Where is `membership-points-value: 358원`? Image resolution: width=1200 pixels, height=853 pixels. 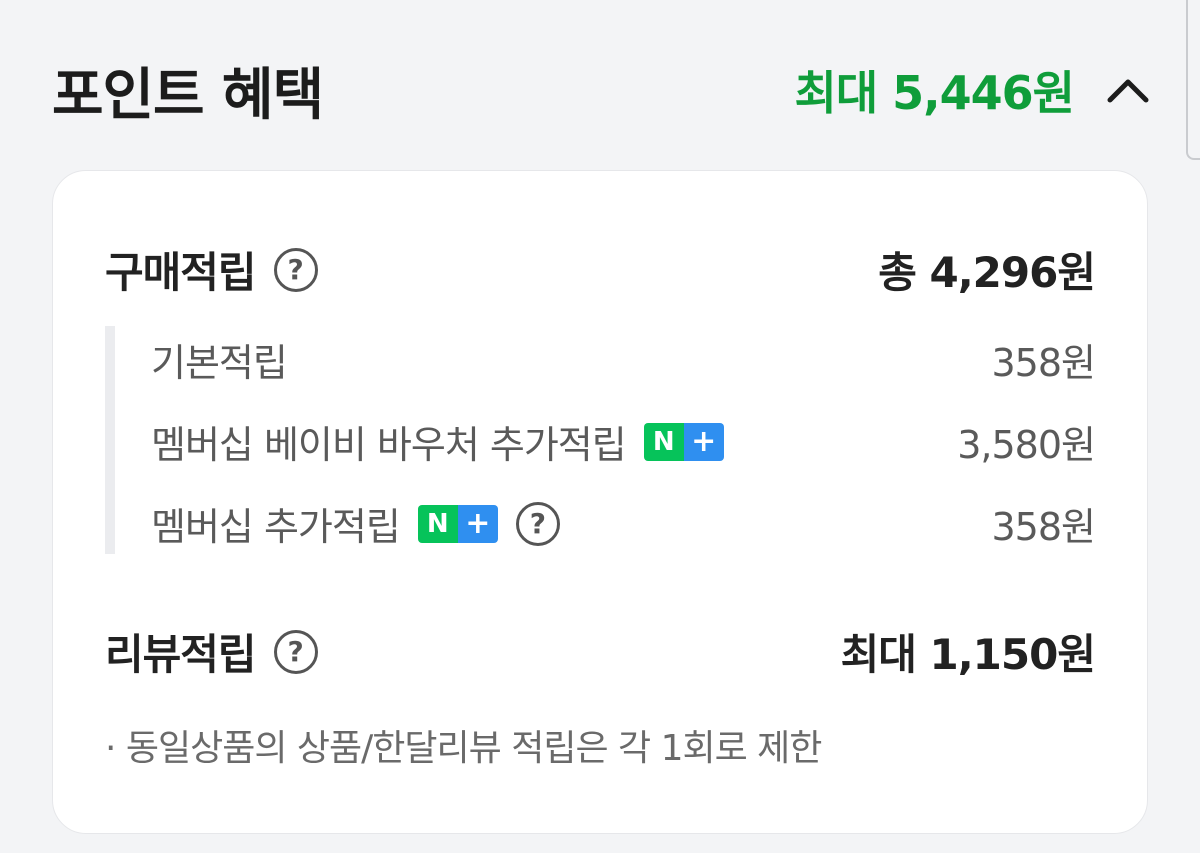
membership-points-value: 358원 is located at coordinates (1043, 527).